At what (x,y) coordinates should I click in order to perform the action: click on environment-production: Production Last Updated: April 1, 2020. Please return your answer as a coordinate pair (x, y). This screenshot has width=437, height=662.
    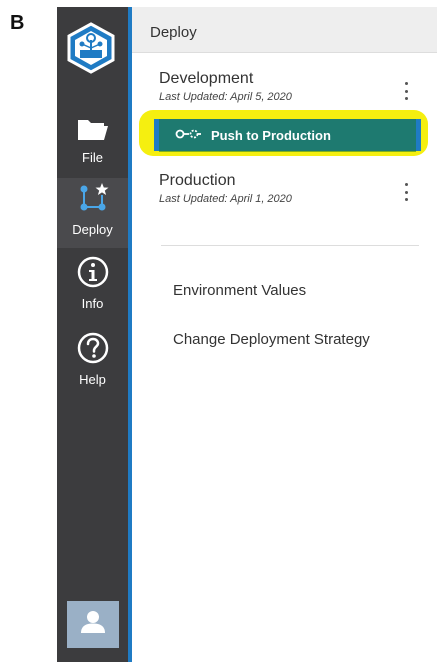
    Looking at the image, I should click on (225, 188).